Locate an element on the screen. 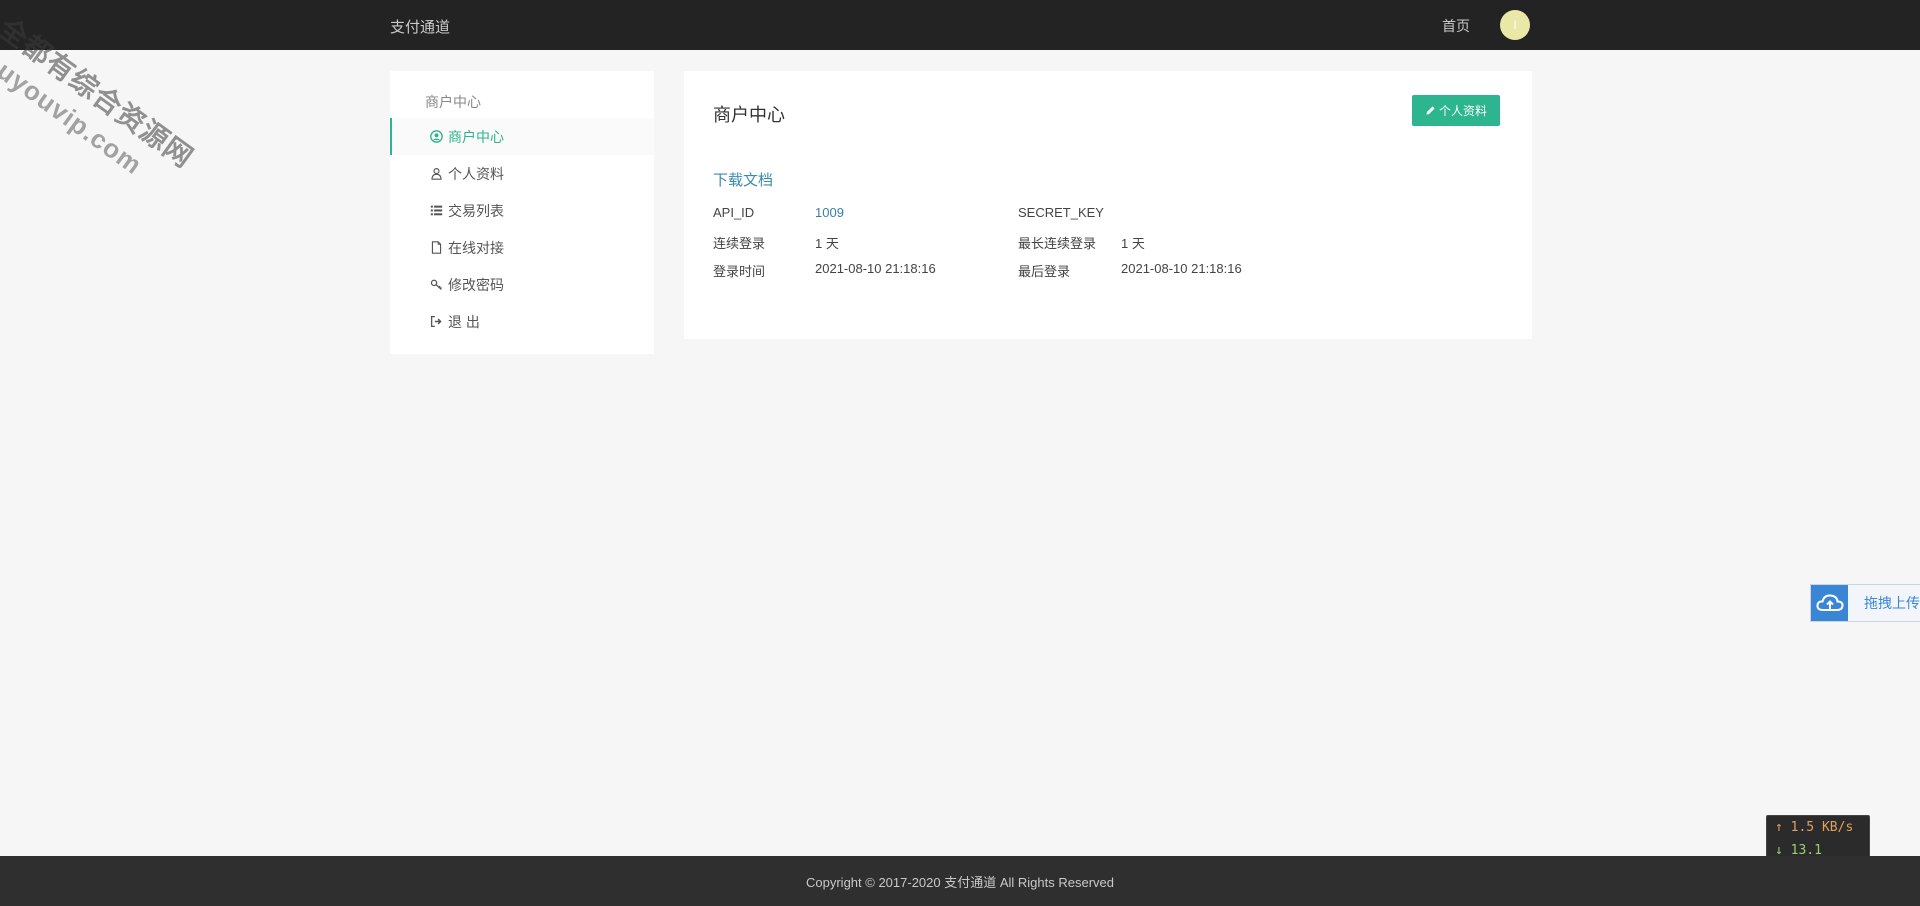 This screenshot has width=1920, height=906. last-login-value: 2021-08-10 21:18:16 is located at coordinates (1181, 268).